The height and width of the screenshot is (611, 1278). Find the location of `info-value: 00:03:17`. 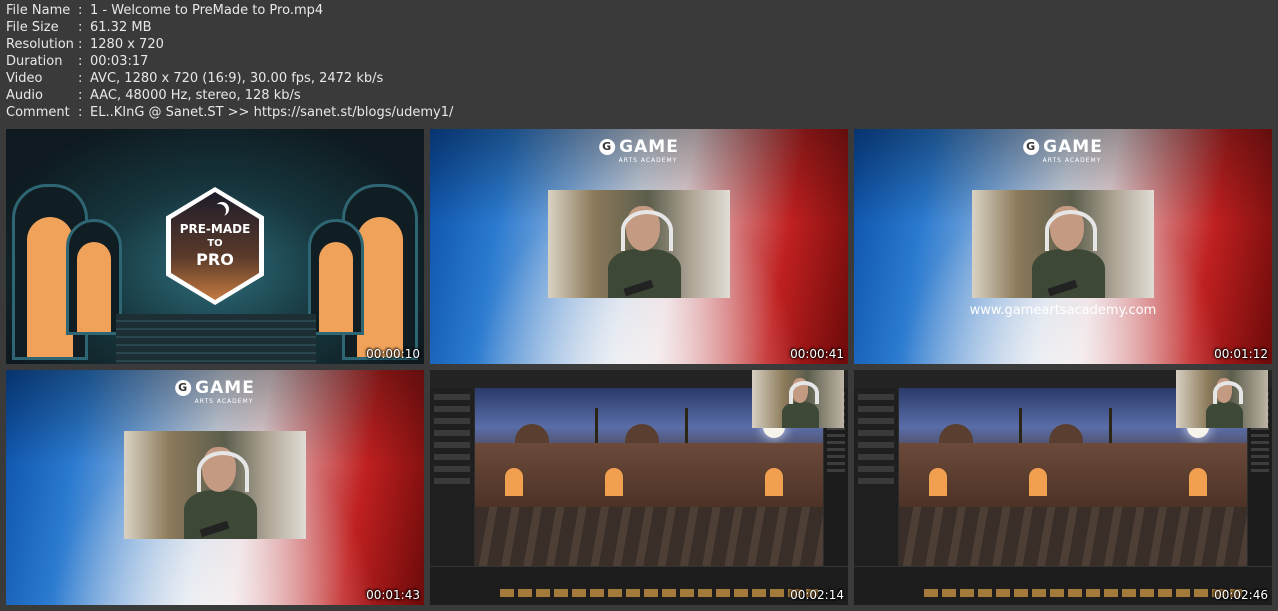

info-value: 00:03:17 is located at coordinates (119, 61).